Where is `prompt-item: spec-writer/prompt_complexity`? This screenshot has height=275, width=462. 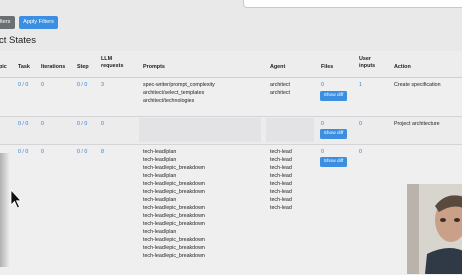 prompt-item: spec-writer/prompt_complexity is located at coordinates (179, 85).